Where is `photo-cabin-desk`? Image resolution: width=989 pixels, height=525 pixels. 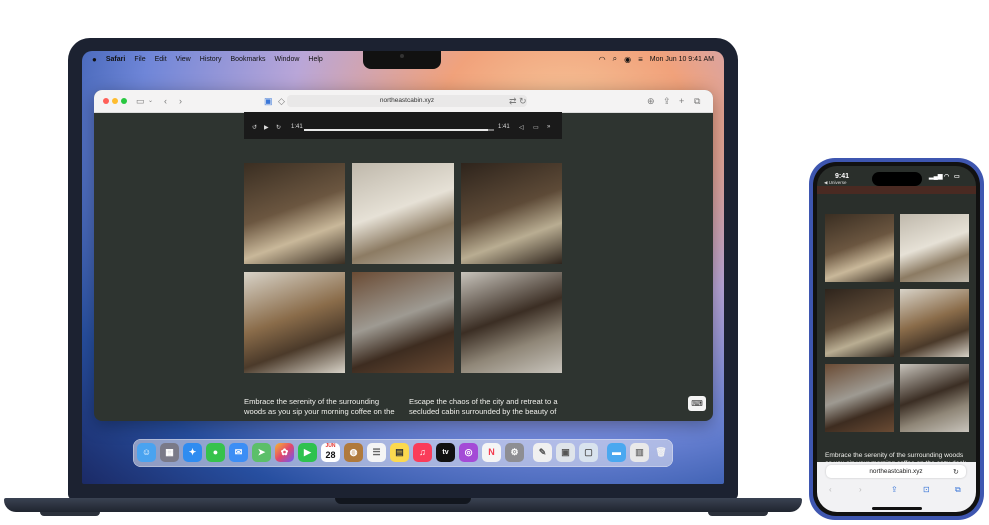 photo-cabin-desk is located at coordinates (294, 322).